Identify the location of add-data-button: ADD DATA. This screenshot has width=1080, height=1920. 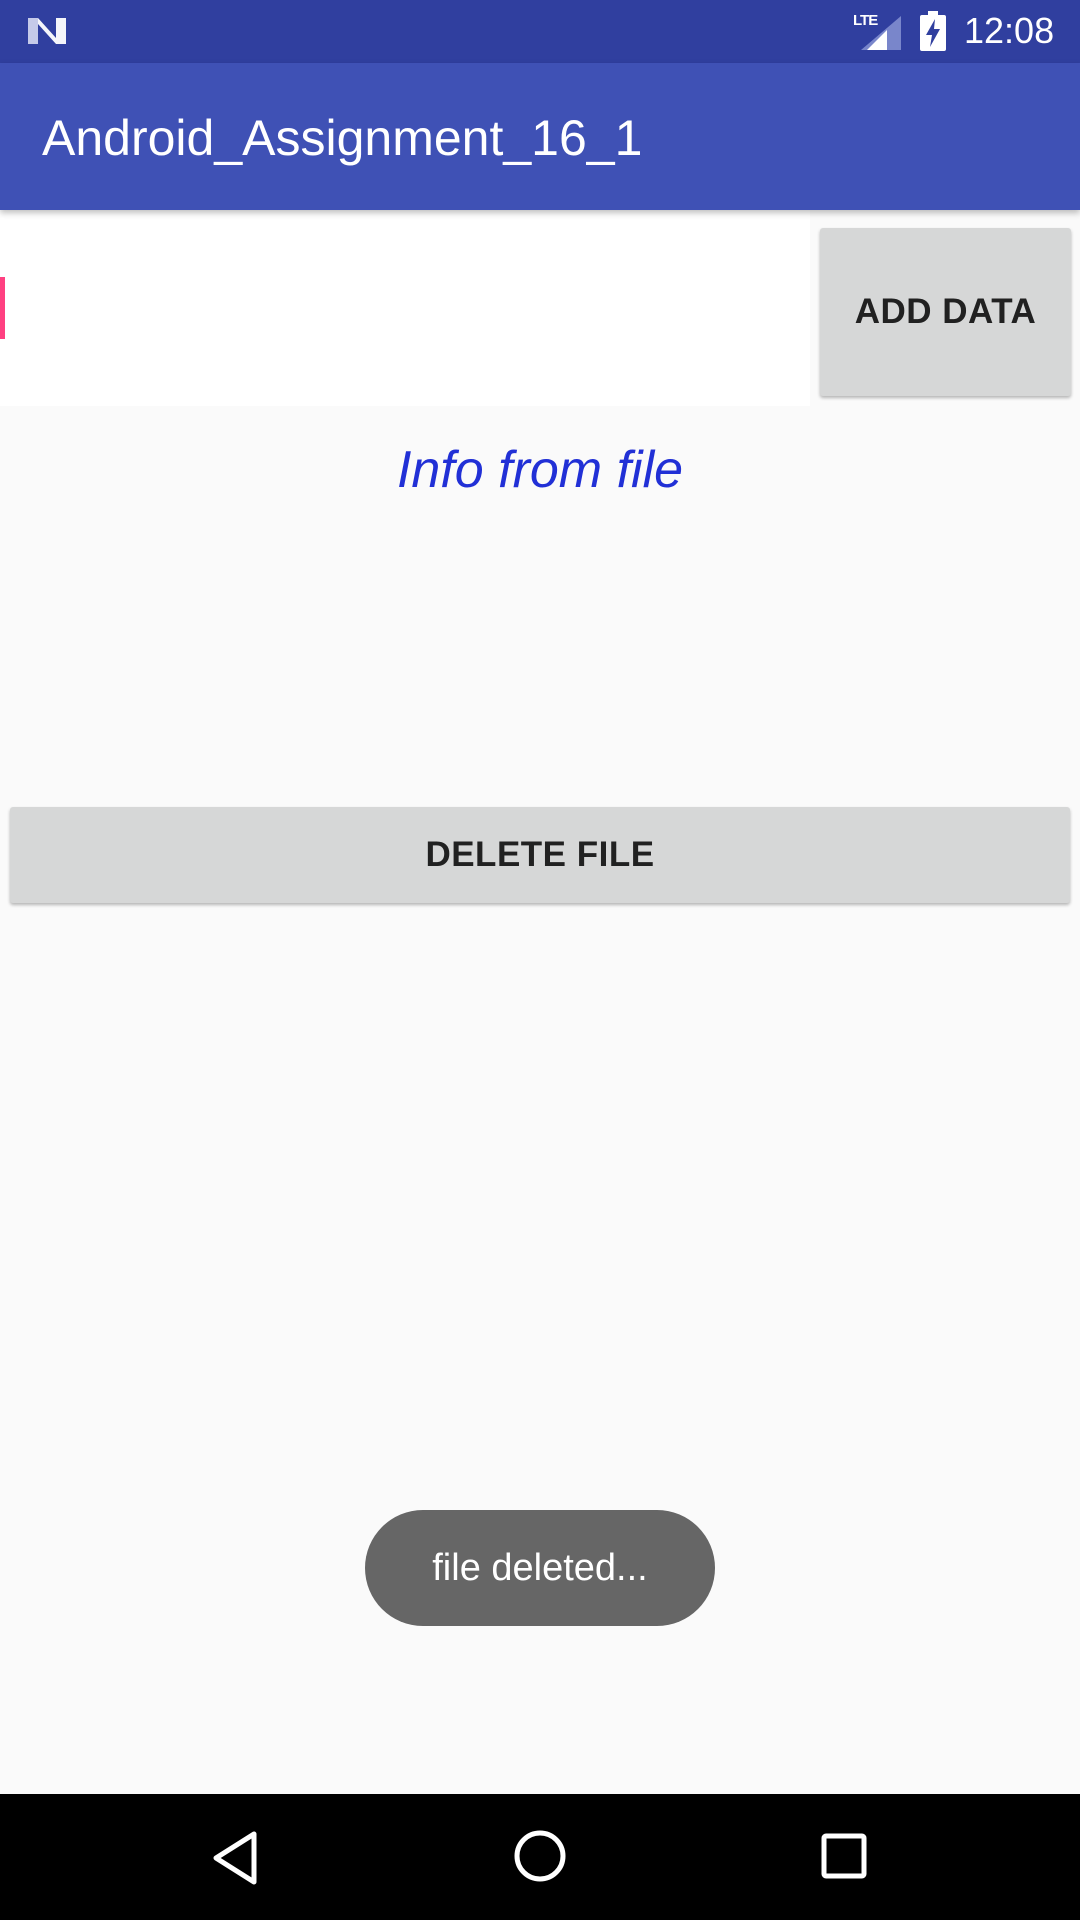
(945, 312).